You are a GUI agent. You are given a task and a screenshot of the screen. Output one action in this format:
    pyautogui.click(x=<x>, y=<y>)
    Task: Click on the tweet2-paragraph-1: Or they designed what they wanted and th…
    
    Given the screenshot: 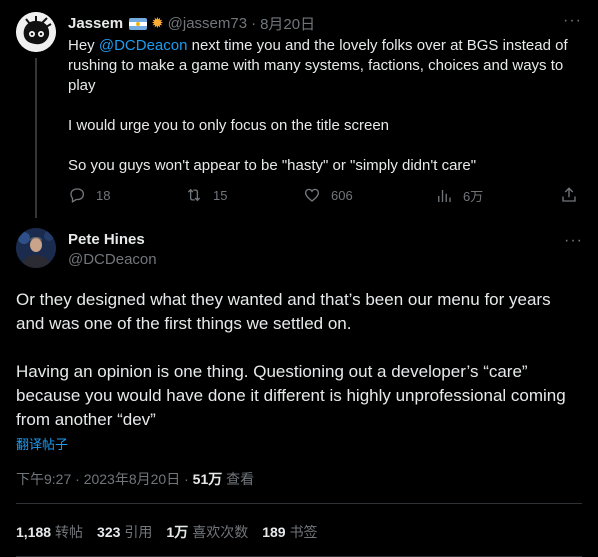 What is the action you would take?
    pyautogui.click(x=283, y=311)
    